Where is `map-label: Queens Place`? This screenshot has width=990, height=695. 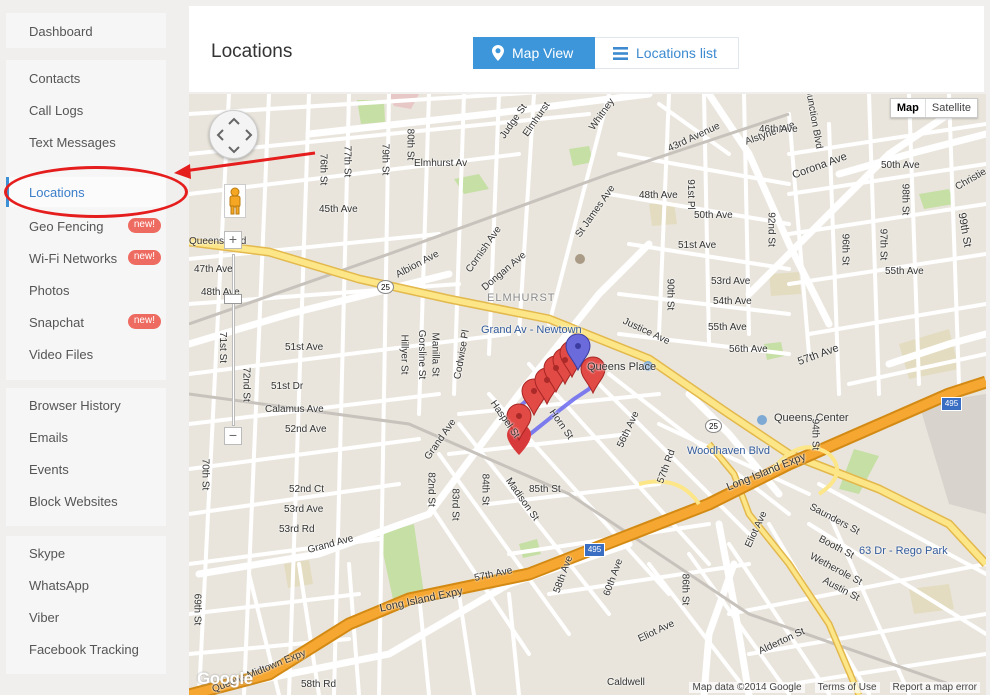
map-label: Queens Place is located at coordinates (622, 367).